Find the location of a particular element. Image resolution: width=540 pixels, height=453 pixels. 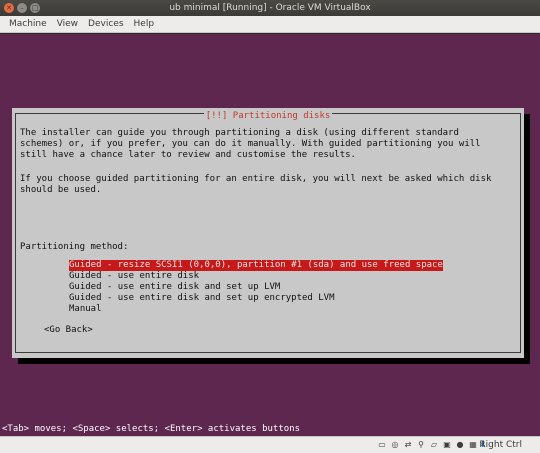

menu-view: View is located at coordinates (67, 24).